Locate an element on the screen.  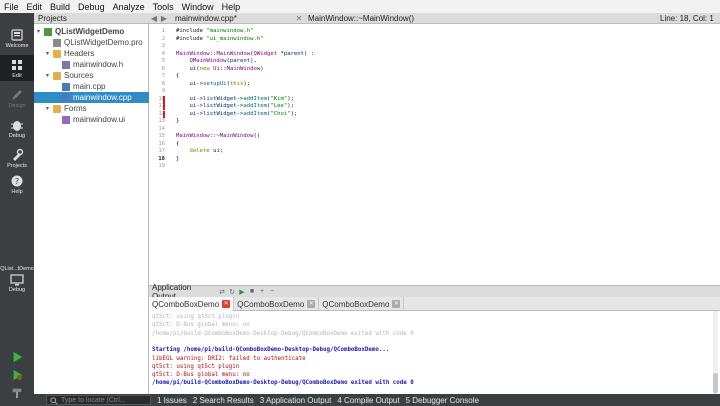
kit-project-label: QList...tDemo is located at coordinates (17, 269).